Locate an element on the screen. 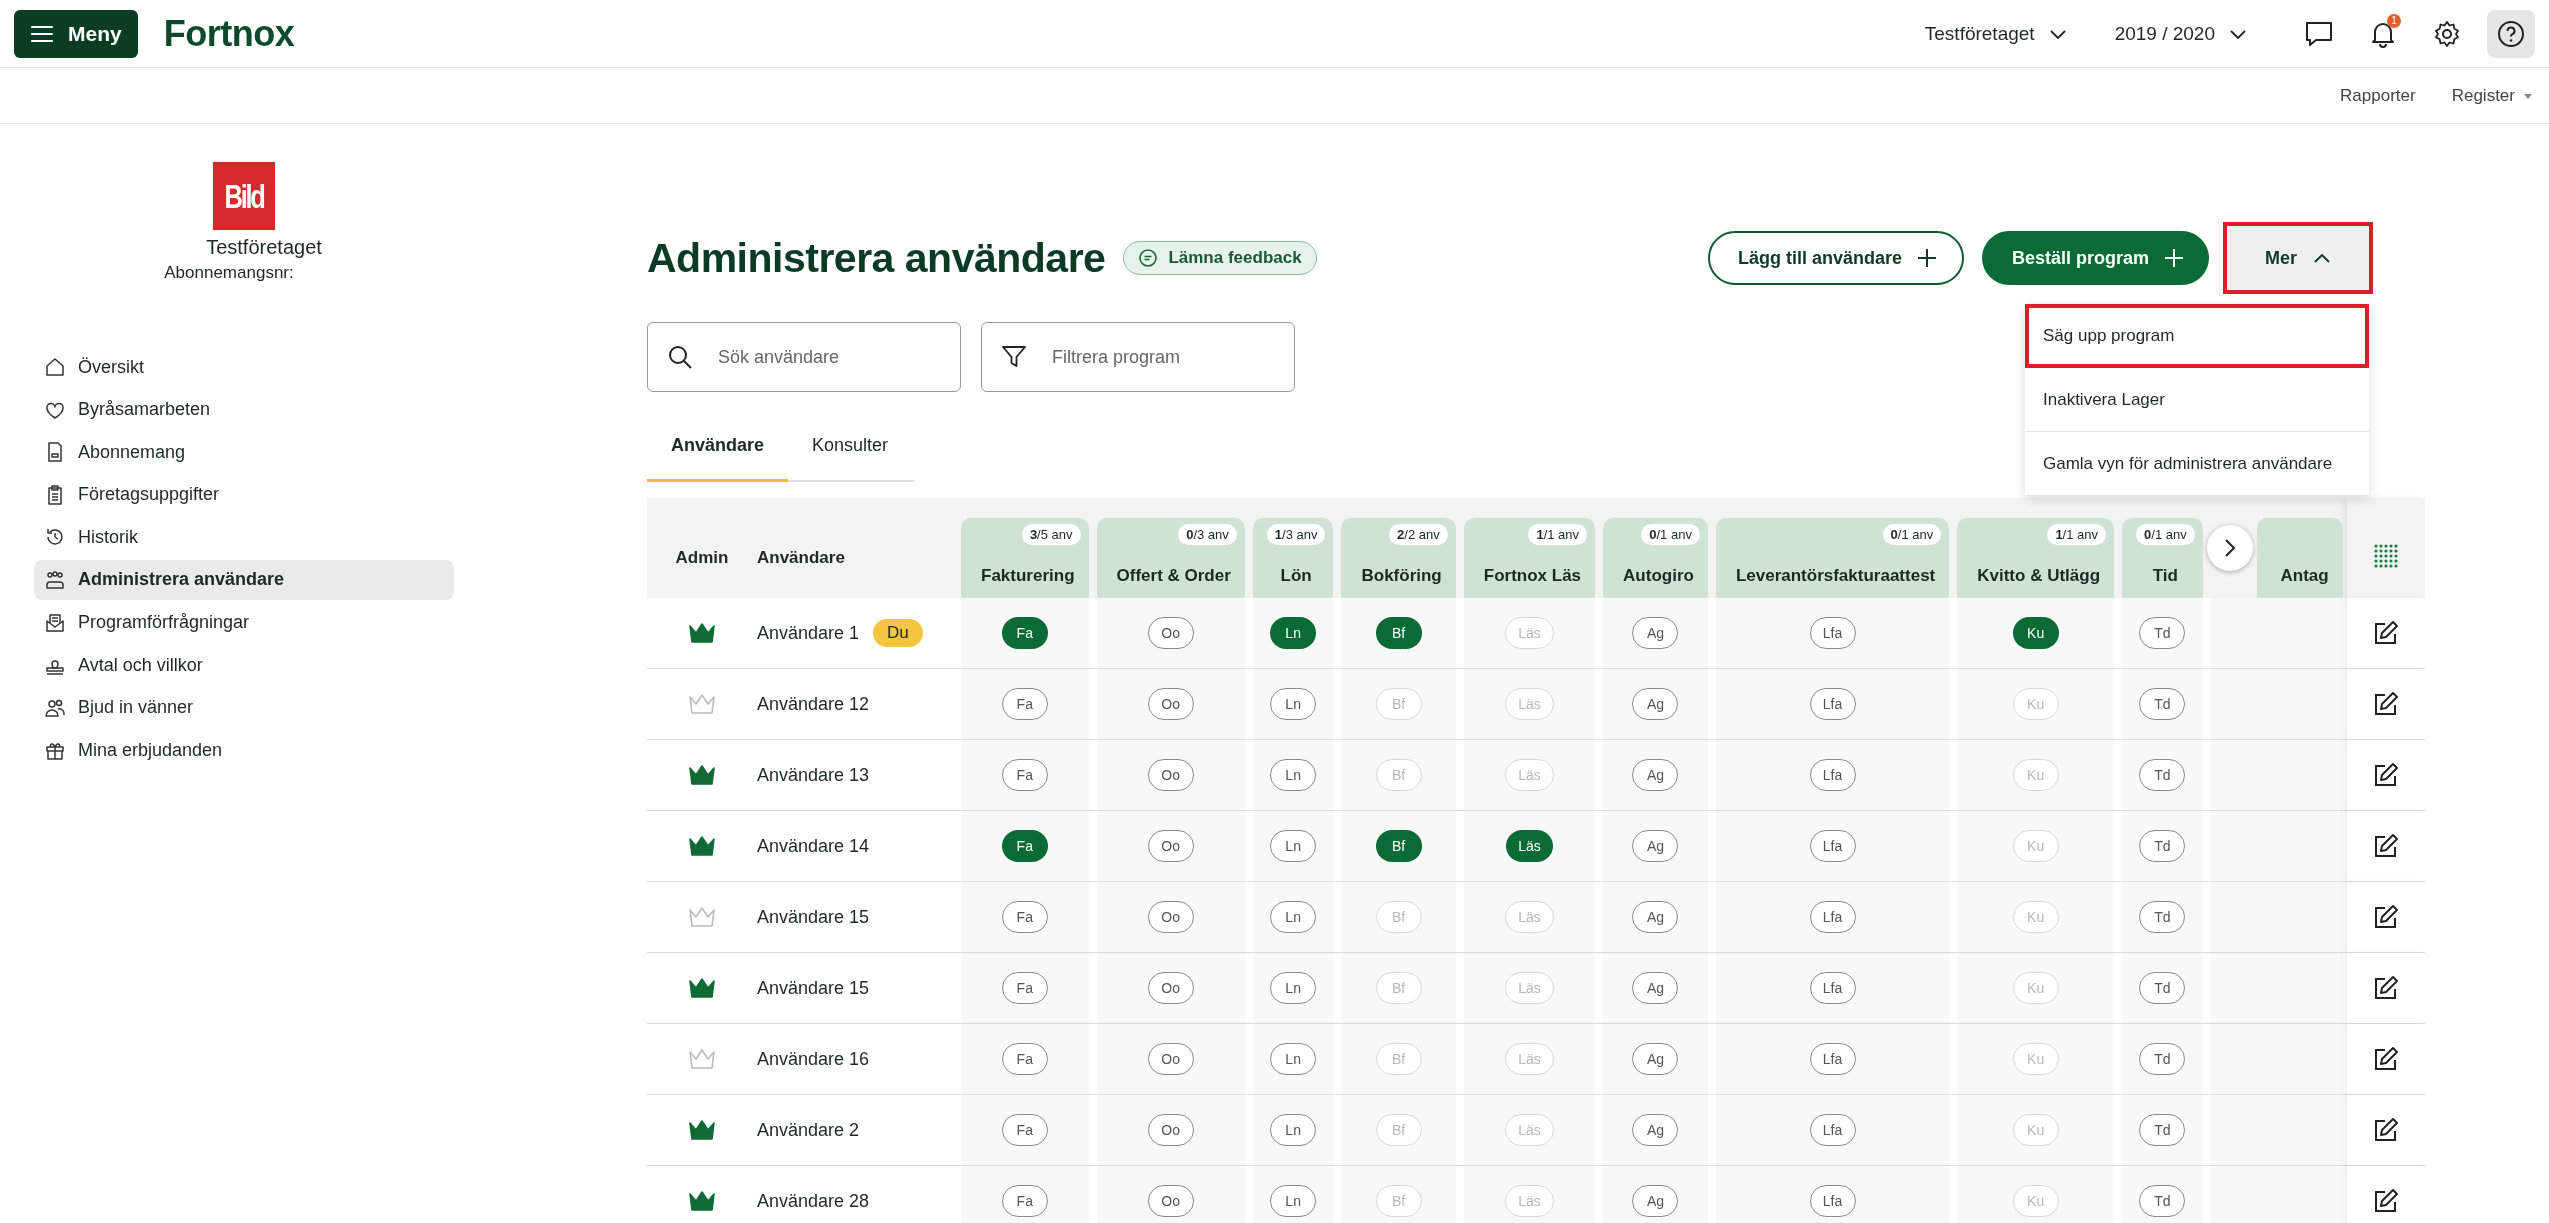 This screenshot has width=2549, height=1223. column-header: Antag is located at coordinates (2299, 558).